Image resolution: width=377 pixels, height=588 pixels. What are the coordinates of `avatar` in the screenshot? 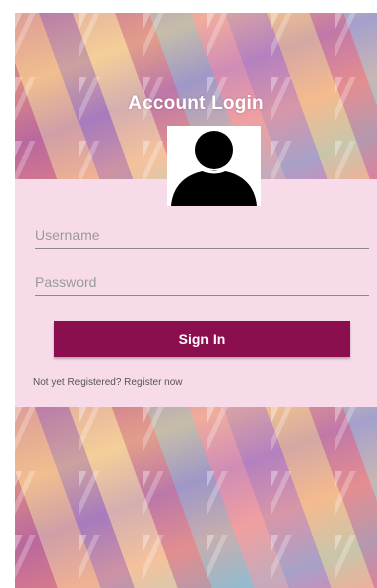 It's located at (214, 166).